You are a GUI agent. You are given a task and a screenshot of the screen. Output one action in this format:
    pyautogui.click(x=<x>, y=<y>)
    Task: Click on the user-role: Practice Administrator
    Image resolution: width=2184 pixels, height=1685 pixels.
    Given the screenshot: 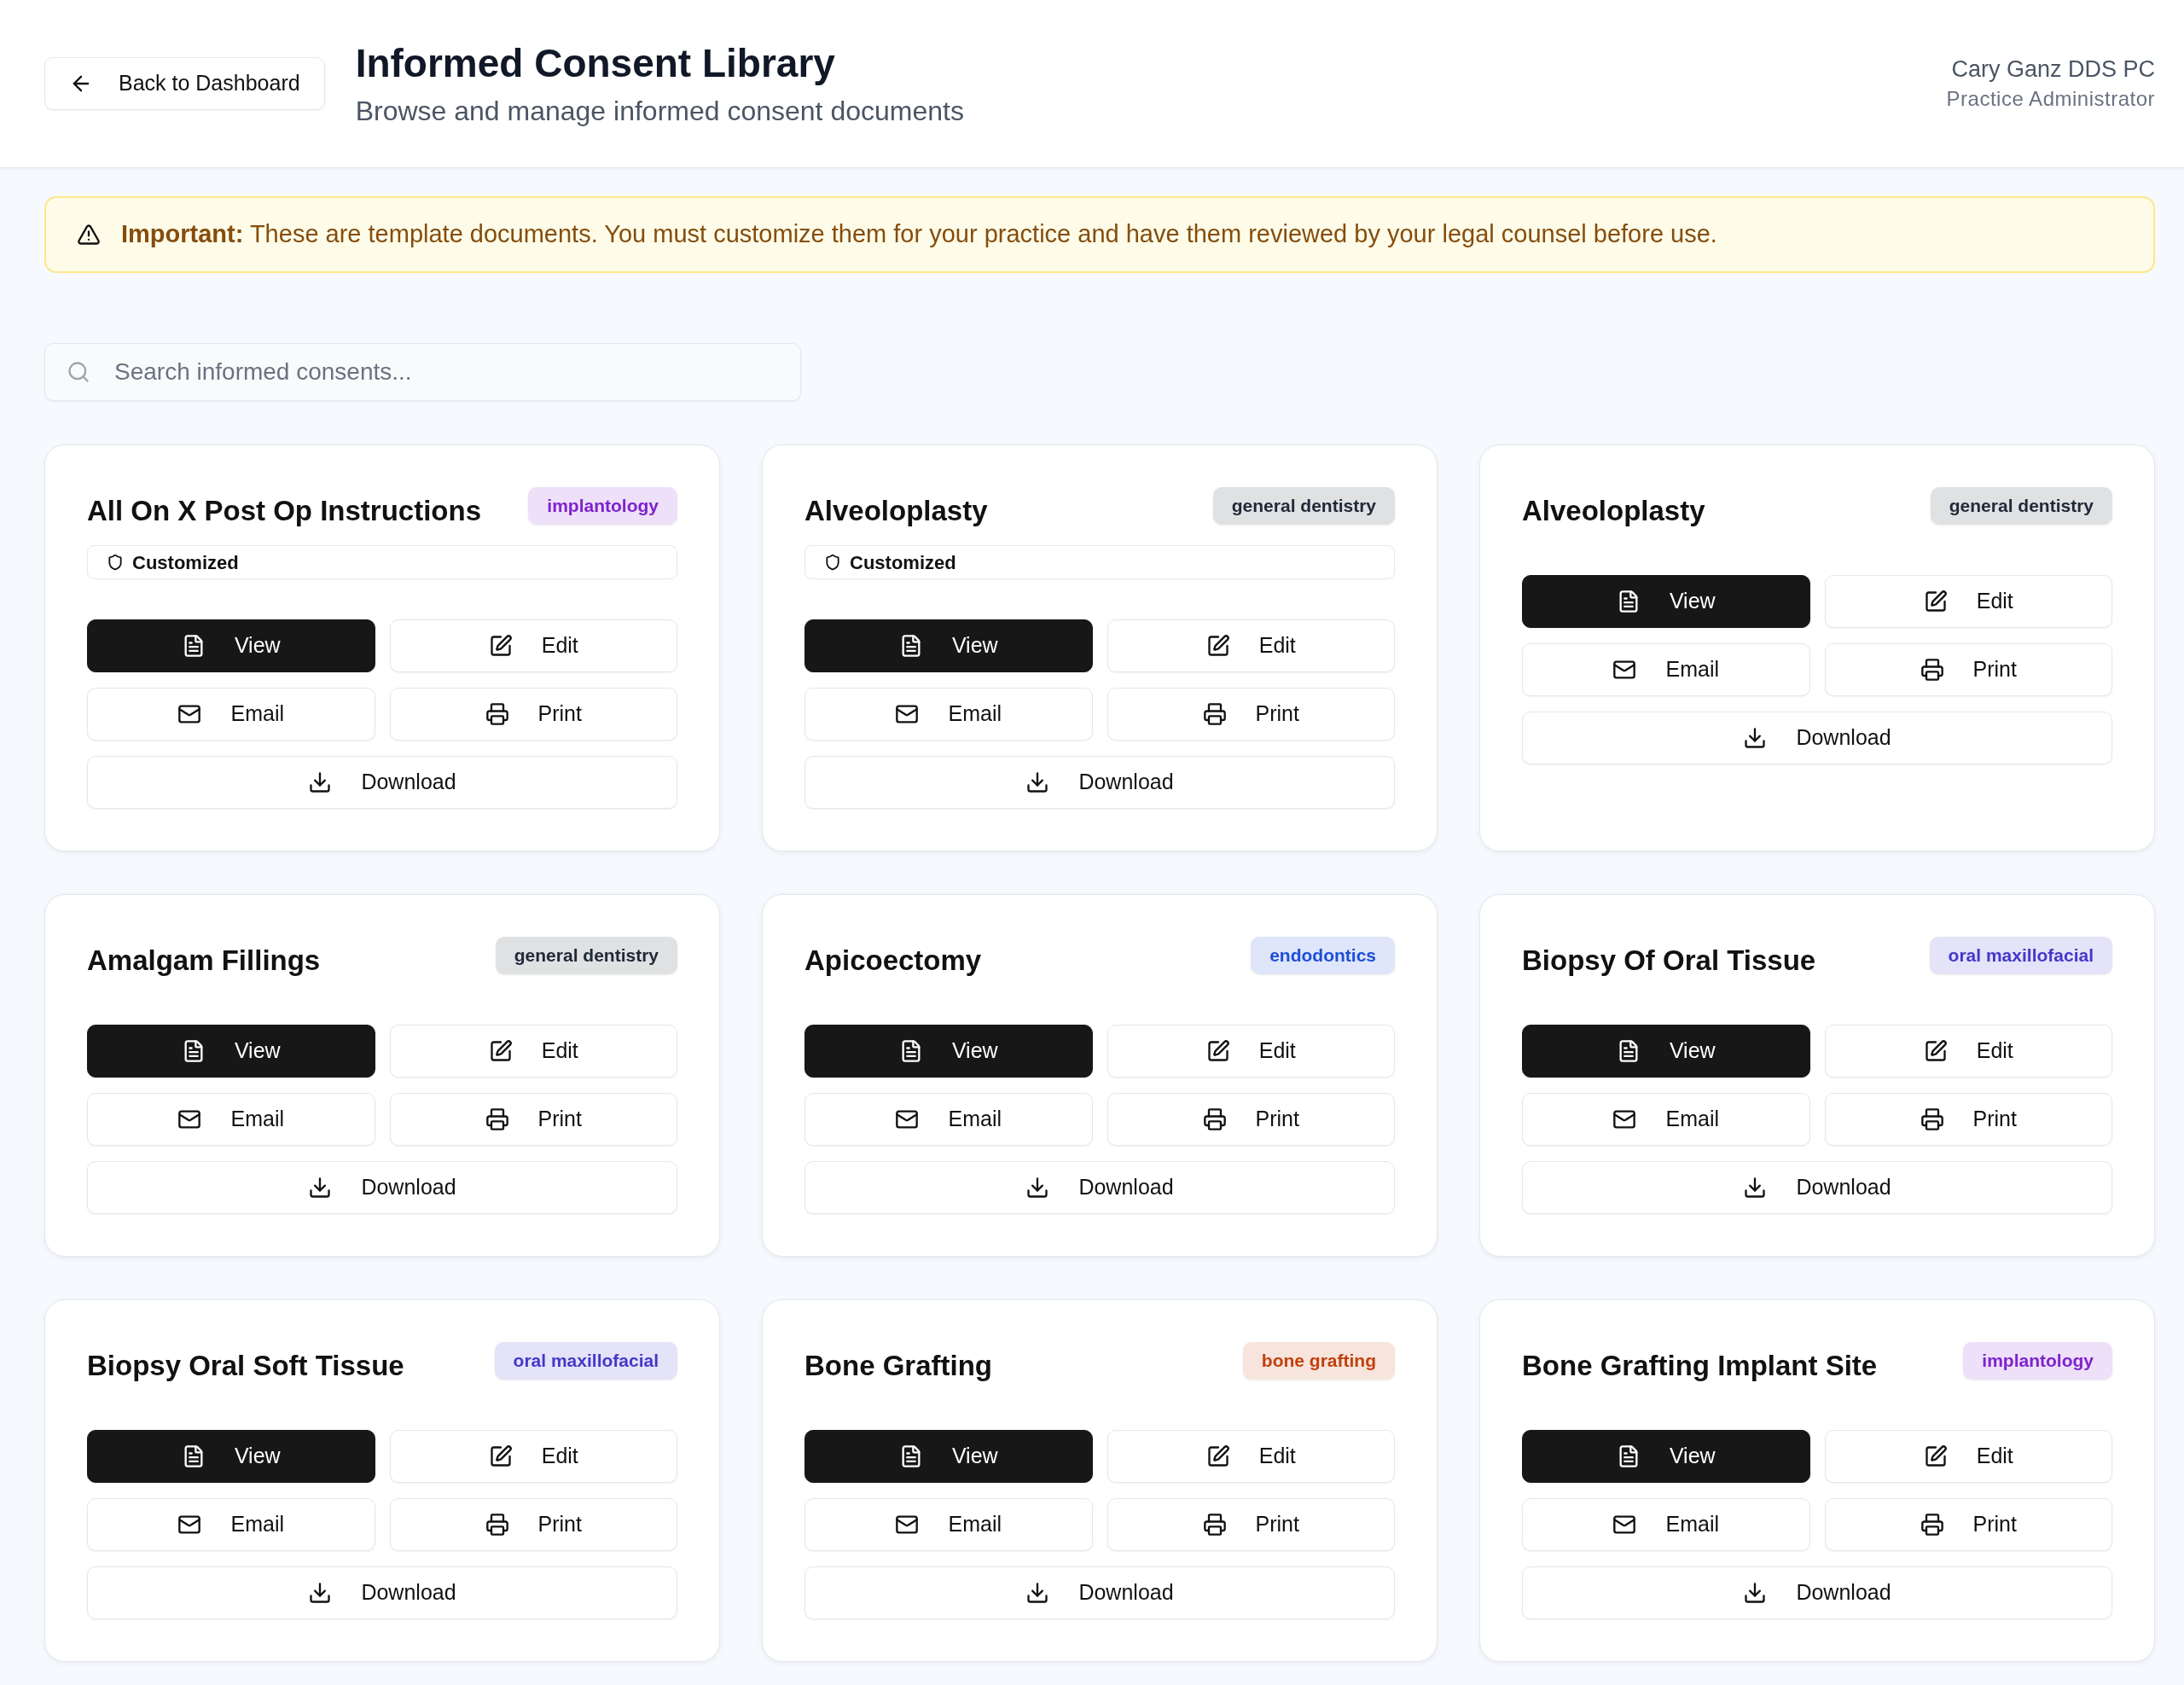 What is the action you would take?
    pyautogui.click(x=2051, y=99)
    